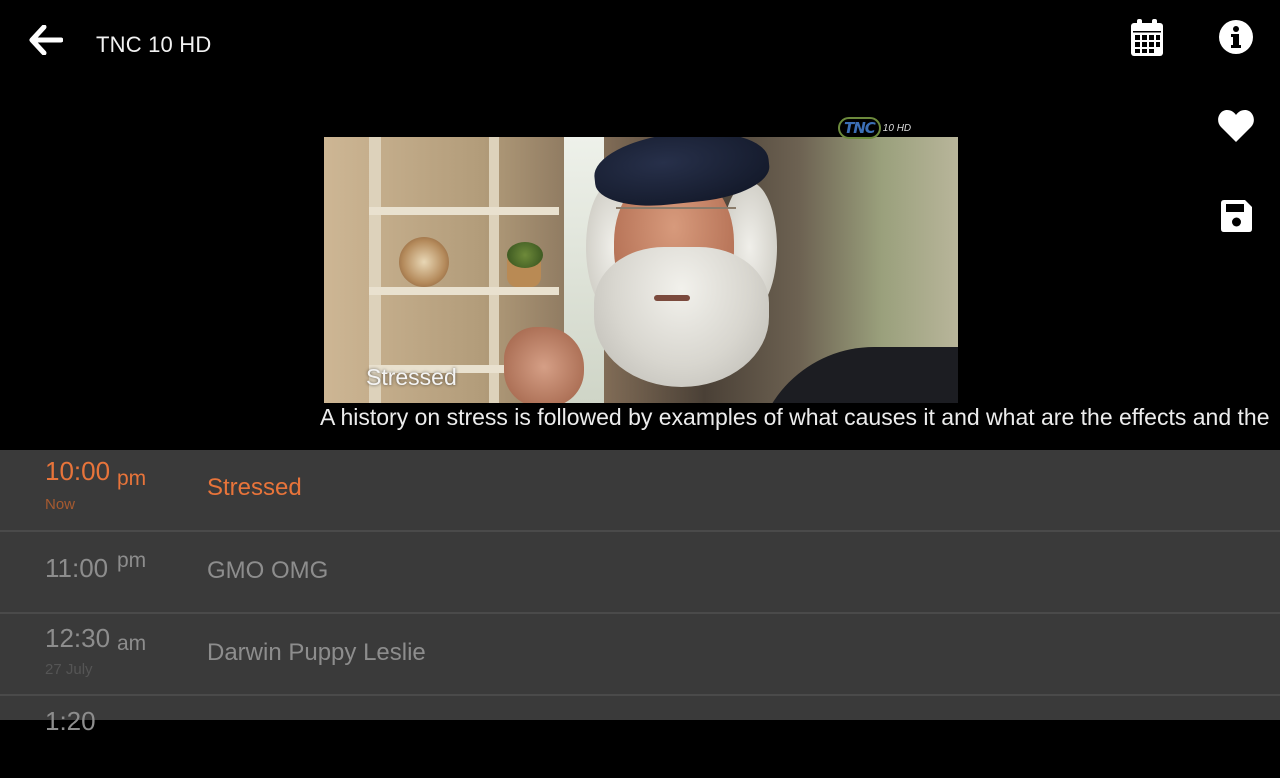  I want to click on schedule-time: 11:00, so click(77, 568).